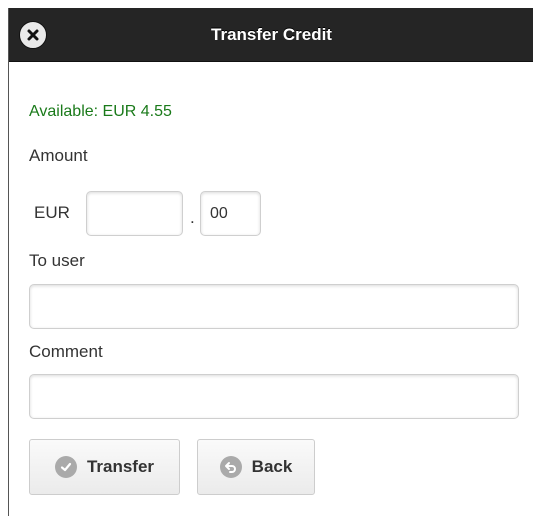  I want to click on back-arrow-icon, so click(230, 467).